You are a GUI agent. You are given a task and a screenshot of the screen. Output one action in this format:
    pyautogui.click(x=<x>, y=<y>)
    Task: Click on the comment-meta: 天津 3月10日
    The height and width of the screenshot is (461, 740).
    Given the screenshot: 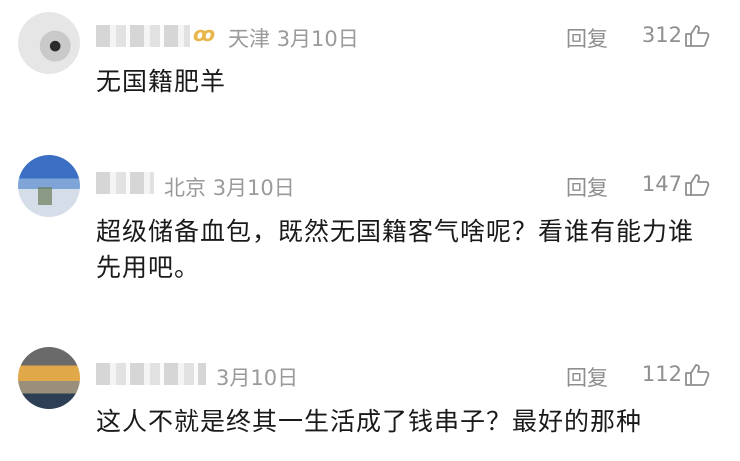 What is the action you would take?
    pyautogui.click(x=293, y=38)
    